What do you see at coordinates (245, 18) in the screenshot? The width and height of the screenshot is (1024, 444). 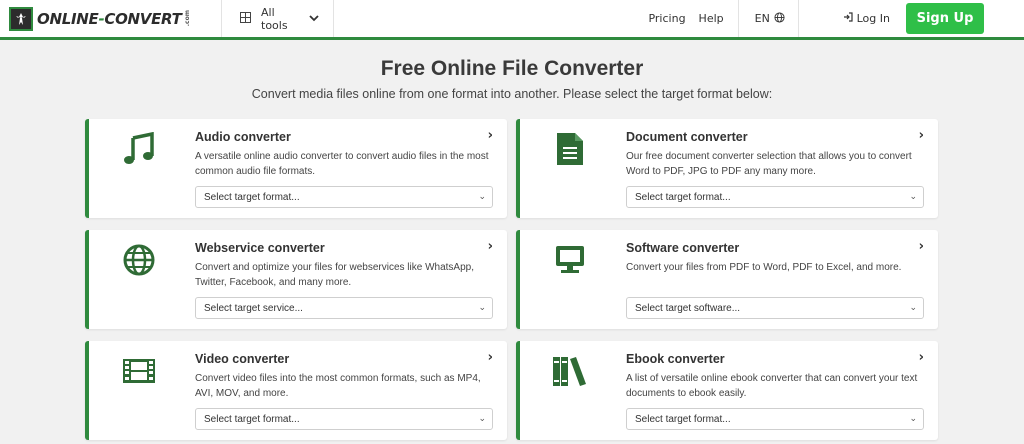 I see `grid-icon` at bounding box center [245, 18].